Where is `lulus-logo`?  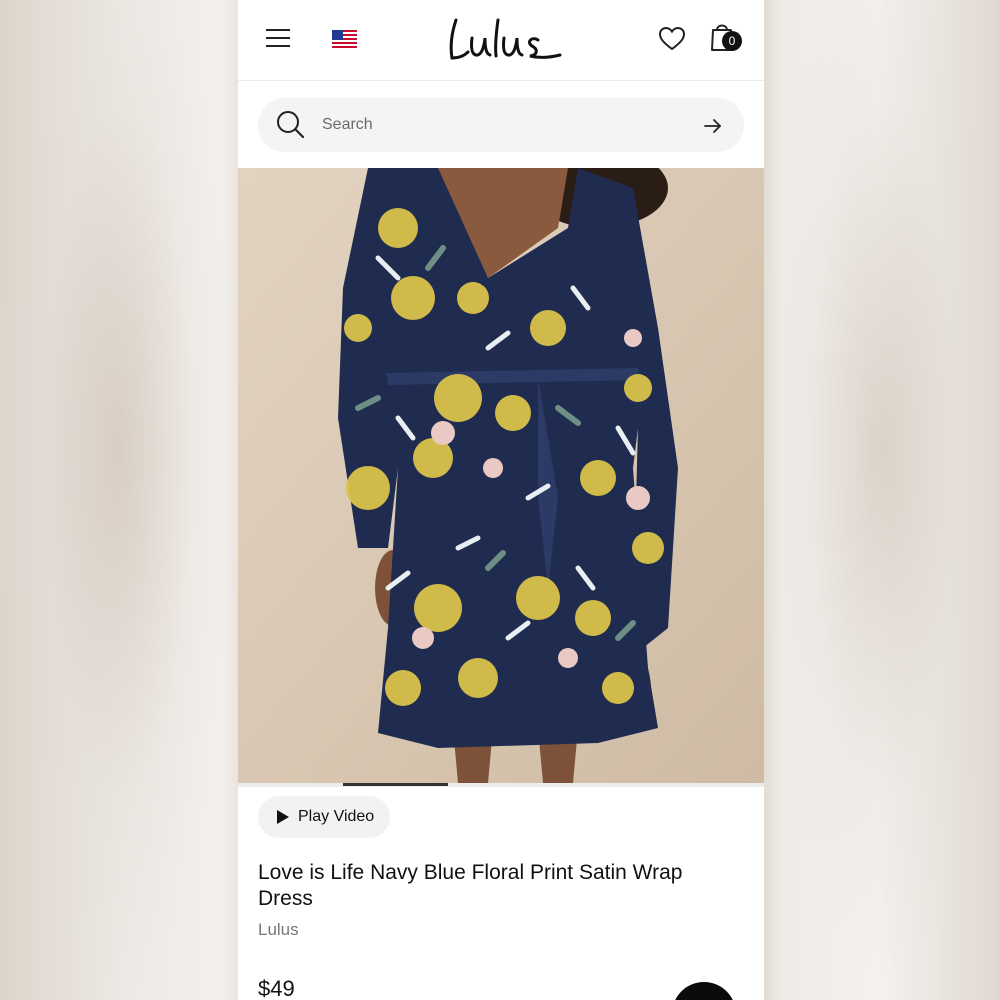
lulus-logo is located at coordinates (503, 40).